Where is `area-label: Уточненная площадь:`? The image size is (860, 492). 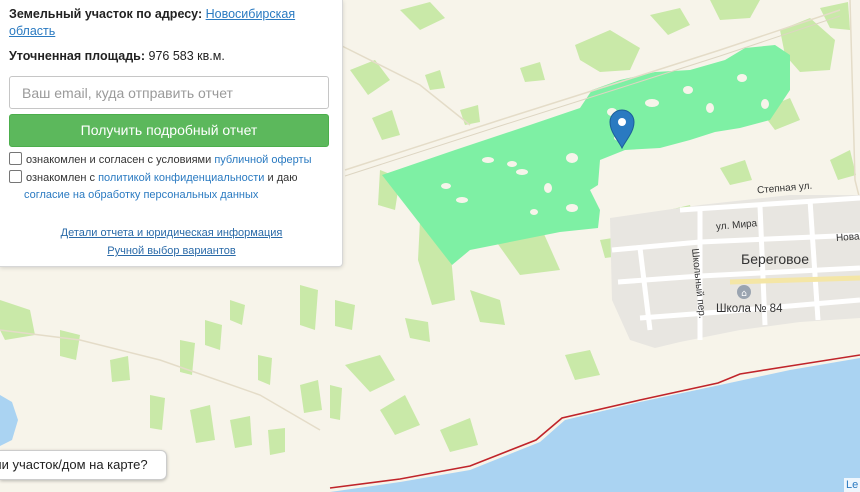
area-label: Уточненная площадь: is located at coordinates (77, 56).